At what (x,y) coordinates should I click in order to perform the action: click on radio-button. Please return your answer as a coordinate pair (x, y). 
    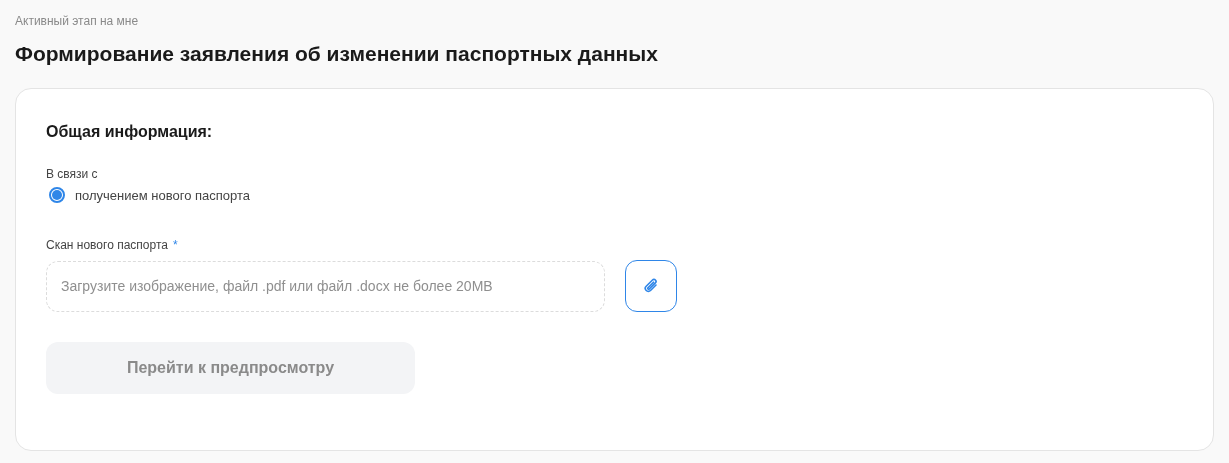
    Looking at the image, I should click on (57, 195).